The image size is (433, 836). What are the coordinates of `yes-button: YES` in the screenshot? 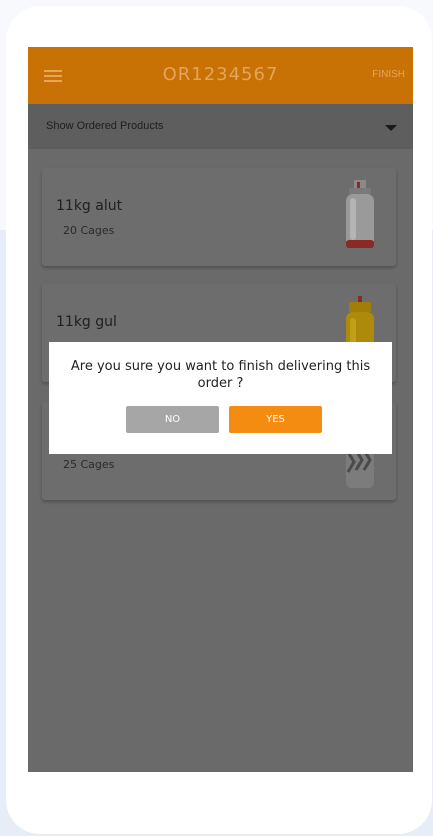 It's located at (275, 419).